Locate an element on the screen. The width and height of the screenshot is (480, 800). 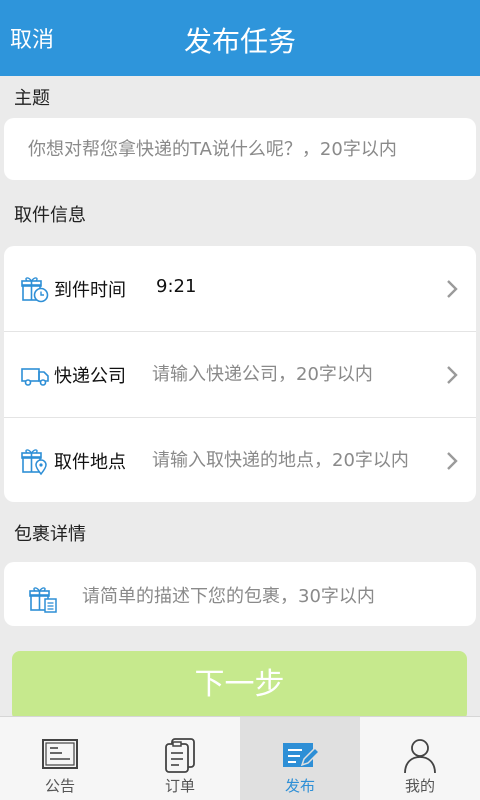
tab-orders: 订单 is located at coordinates (180, 758).